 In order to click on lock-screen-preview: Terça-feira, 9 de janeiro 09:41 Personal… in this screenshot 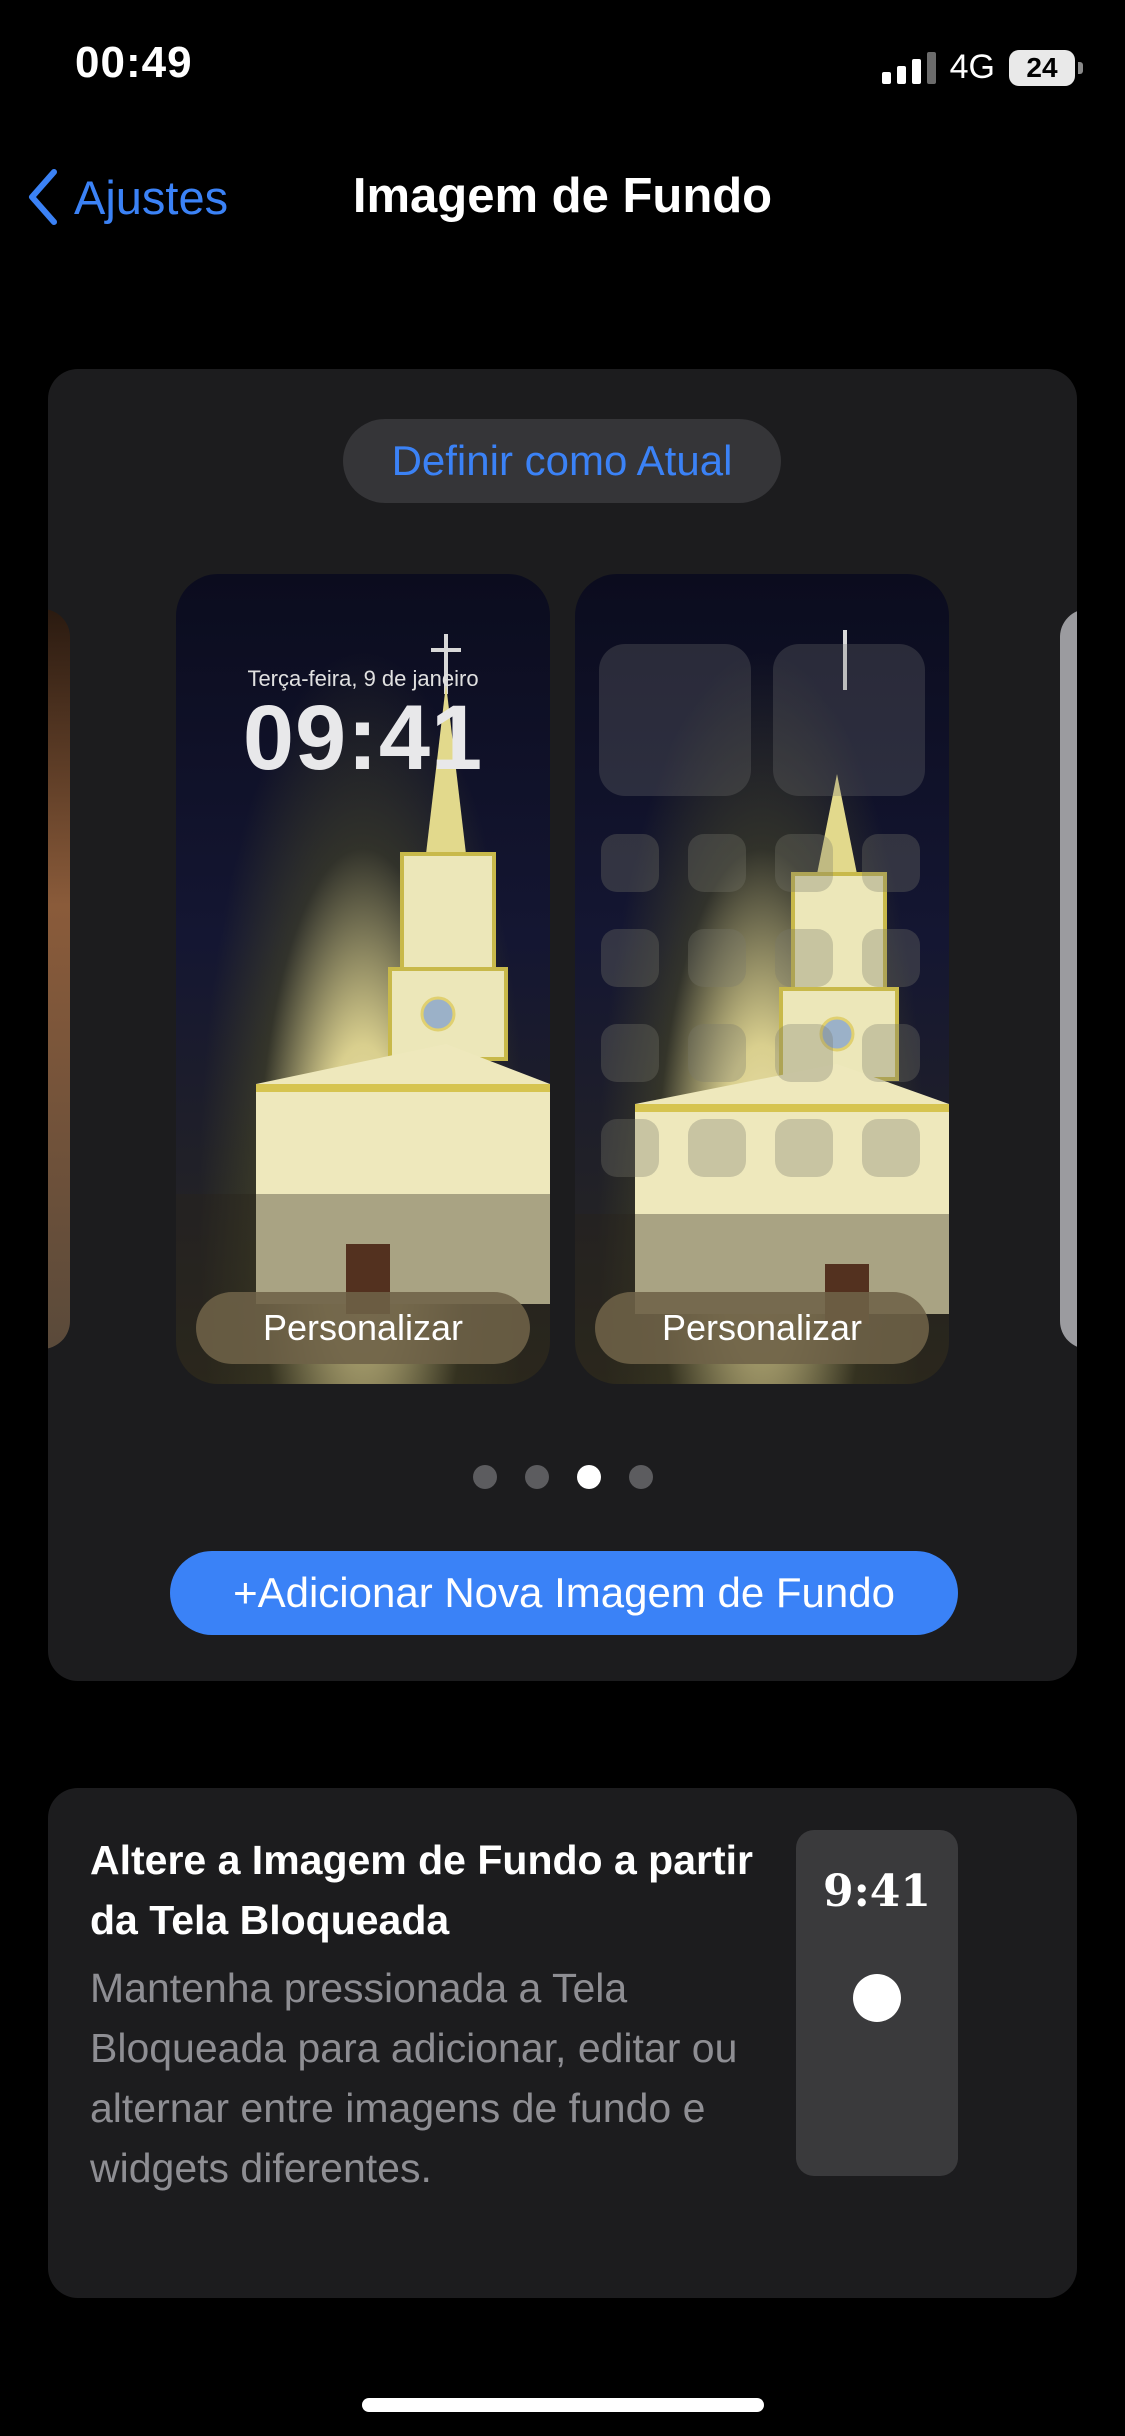, I will do `click(363, 979)`.